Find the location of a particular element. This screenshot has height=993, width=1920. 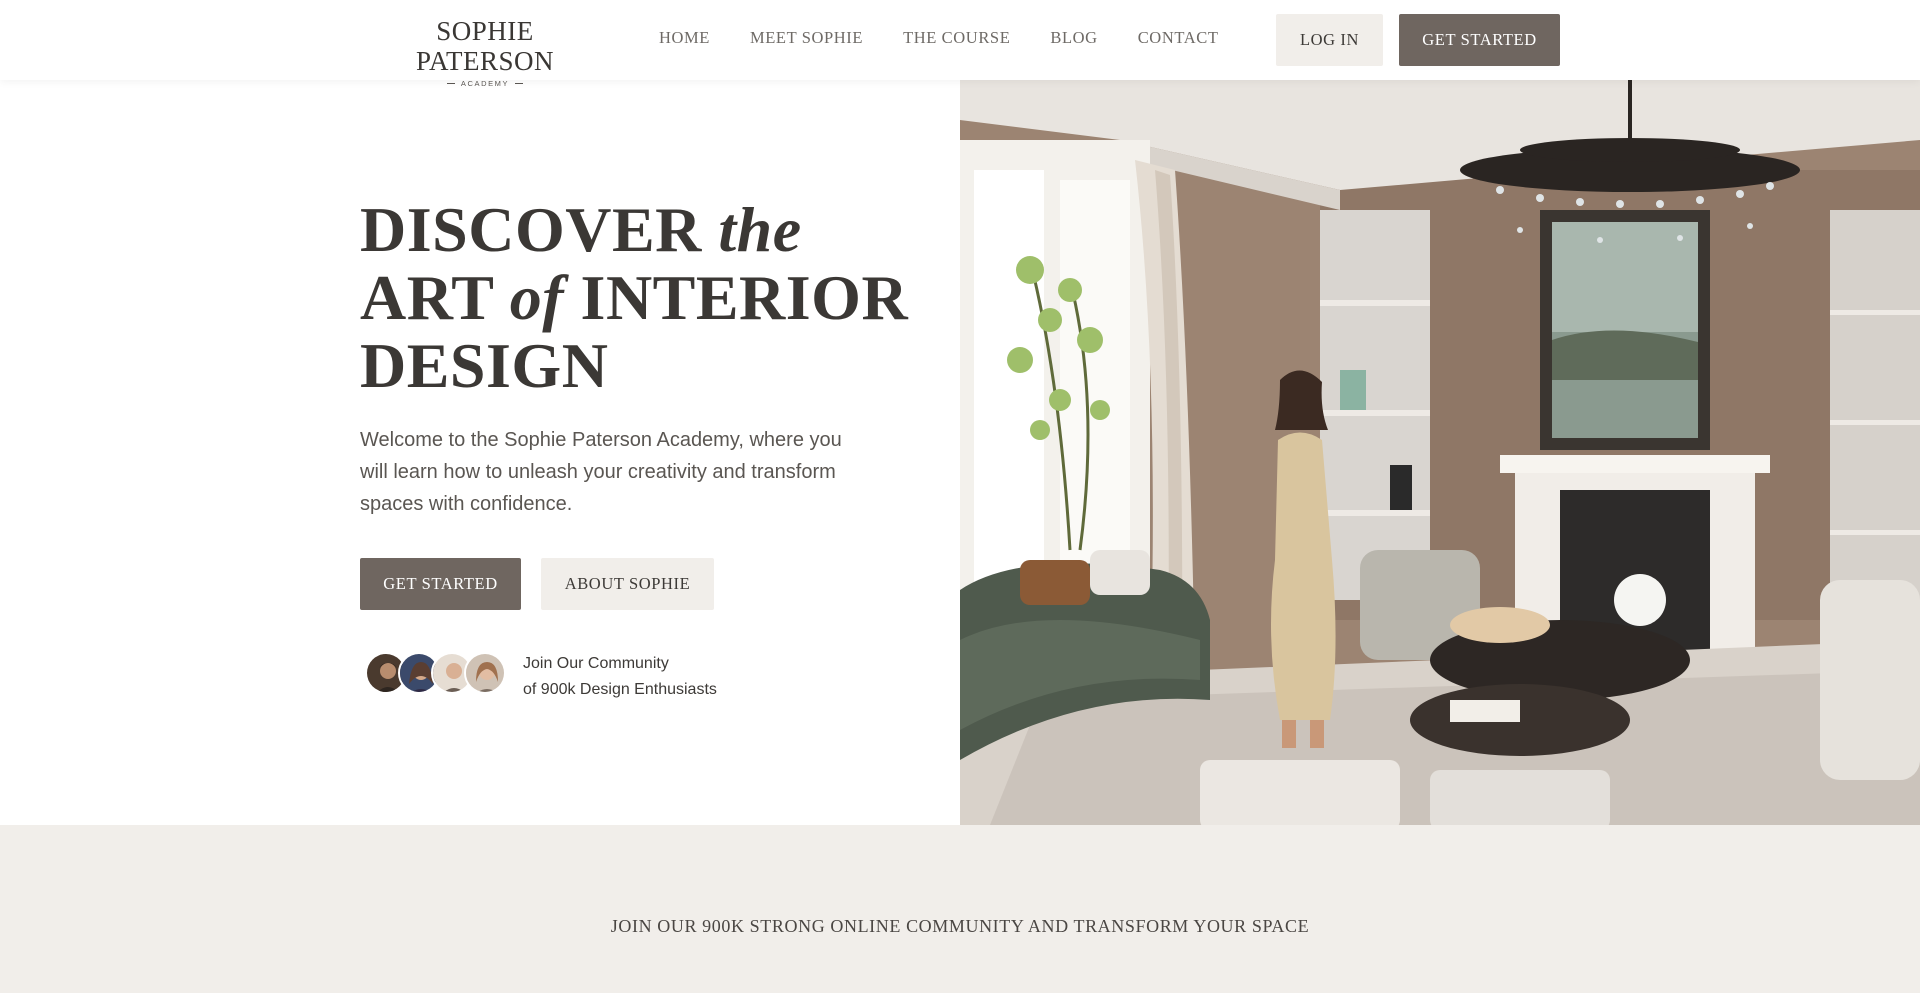

headline-word-discover: DISCOVER is located at coordinates (531, 229).